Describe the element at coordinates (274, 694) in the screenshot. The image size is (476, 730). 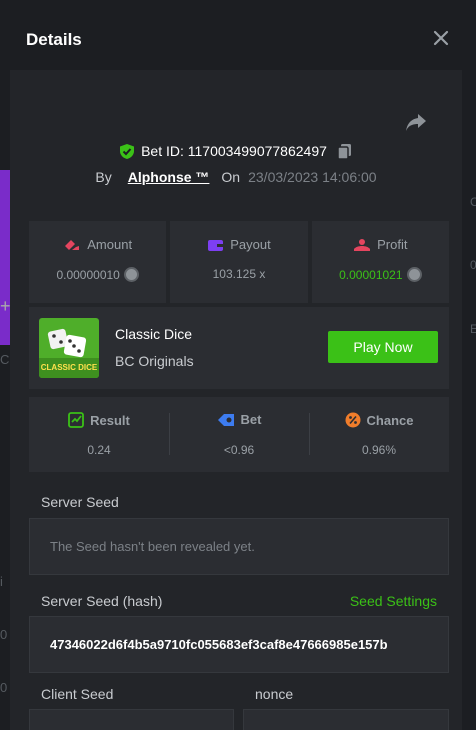
I see `nonce-label: nonce` at that location.